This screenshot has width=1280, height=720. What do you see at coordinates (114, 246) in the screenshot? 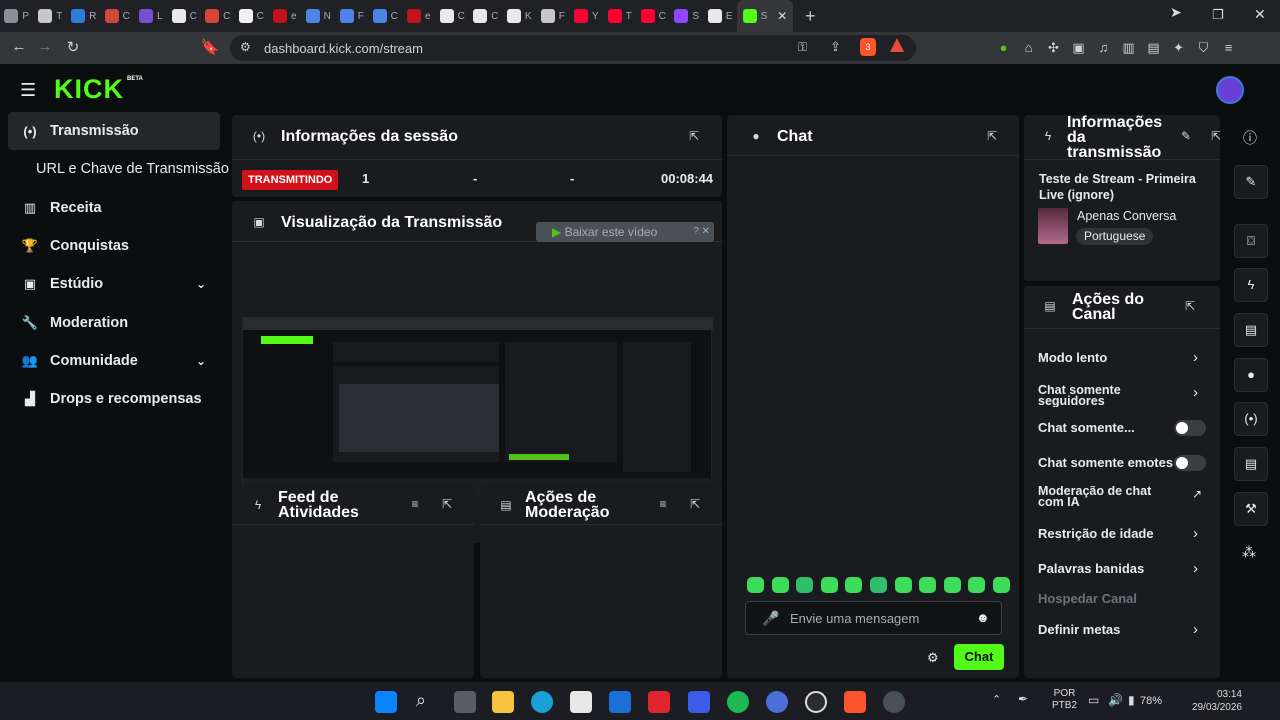
I see `sidebar-item: 🏆 Conquistas` at bounding box center [114, 246].